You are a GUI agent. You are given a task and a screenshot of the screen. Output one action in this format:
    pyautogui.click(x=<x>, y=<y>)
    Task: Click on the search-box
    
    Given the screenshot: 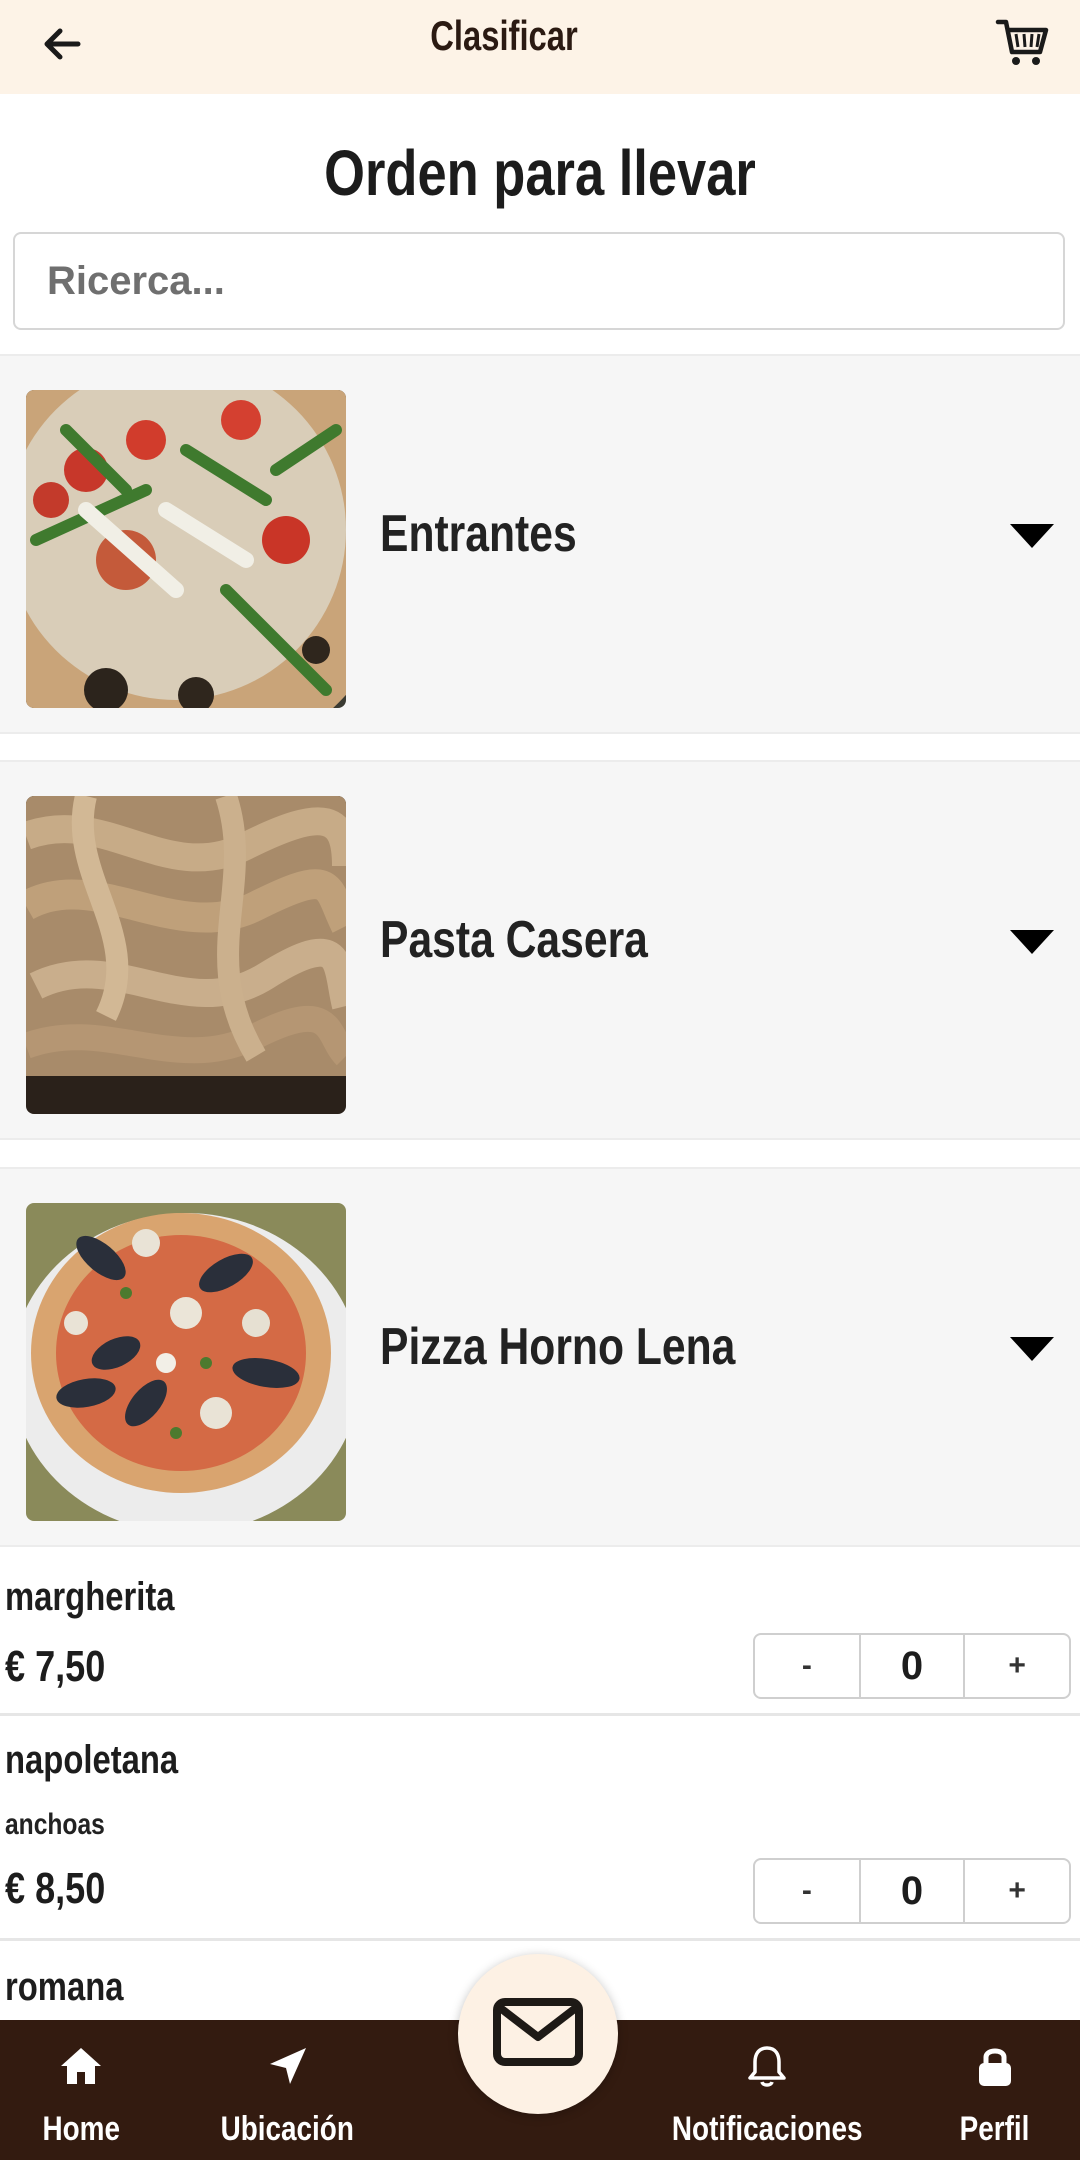 What is the action you would take?
    pyautogui.click(x=539, y=281)
    